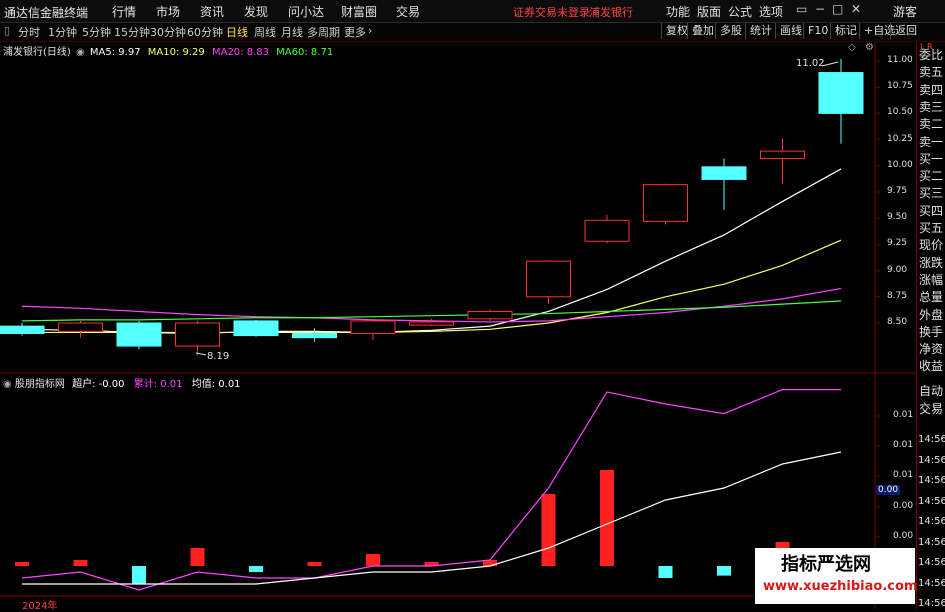 This screenshot has height=612, width=945. Describe the element at coordinates (931, 460) in the screenshot. I see `trade-time-1: 14:56` at that location.